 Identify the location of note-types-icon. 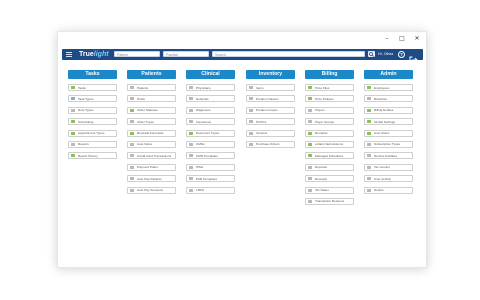
(73, 110).